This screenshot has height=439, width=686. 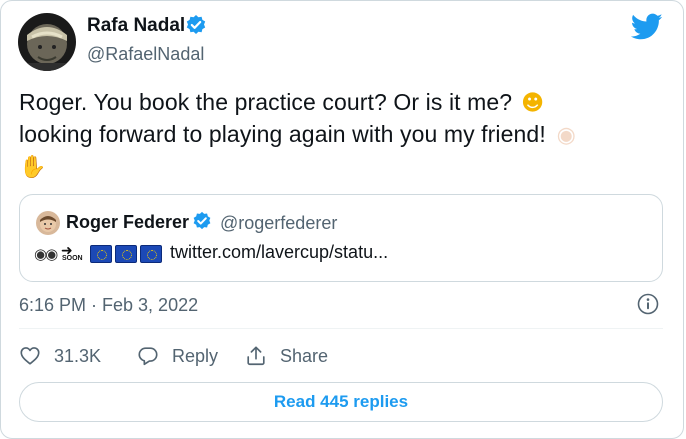 I want to click on quoted-author-handle: @rogerfederer, so click(x=279, y=223).